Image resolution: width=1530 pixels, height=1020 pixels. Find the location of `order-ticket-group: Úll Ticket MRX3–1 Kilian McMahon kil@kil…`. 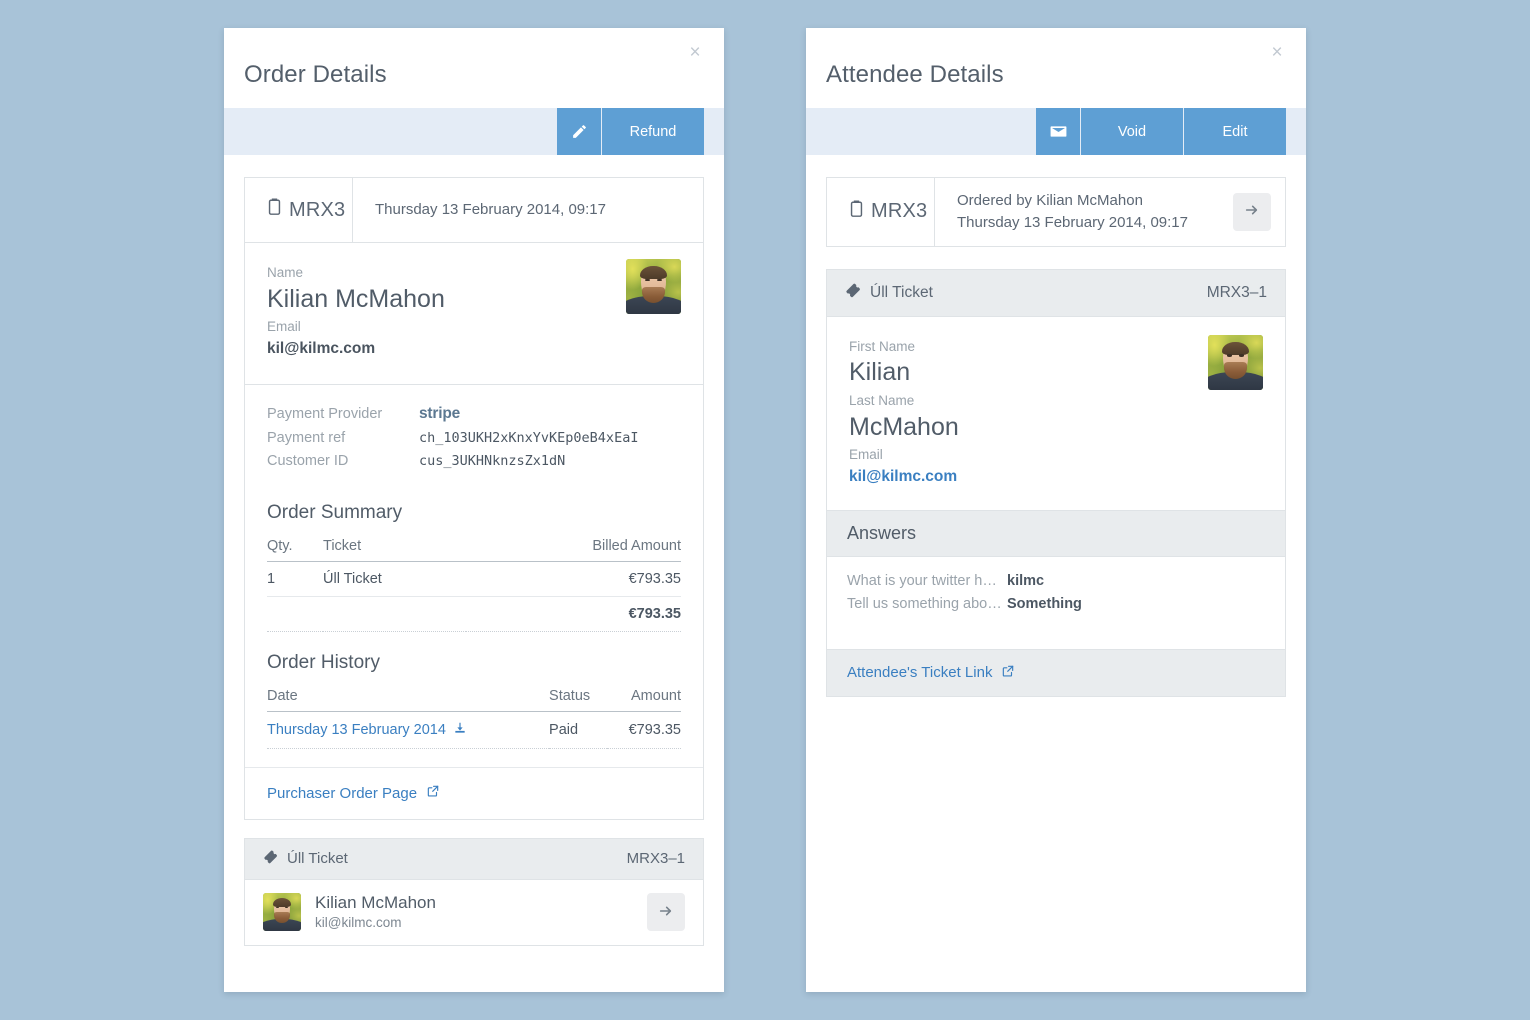

order-ticket-group: Úll Ticket MRX3–1 Kilian McMahon kil@kil… is located at coordinates (474, 891).